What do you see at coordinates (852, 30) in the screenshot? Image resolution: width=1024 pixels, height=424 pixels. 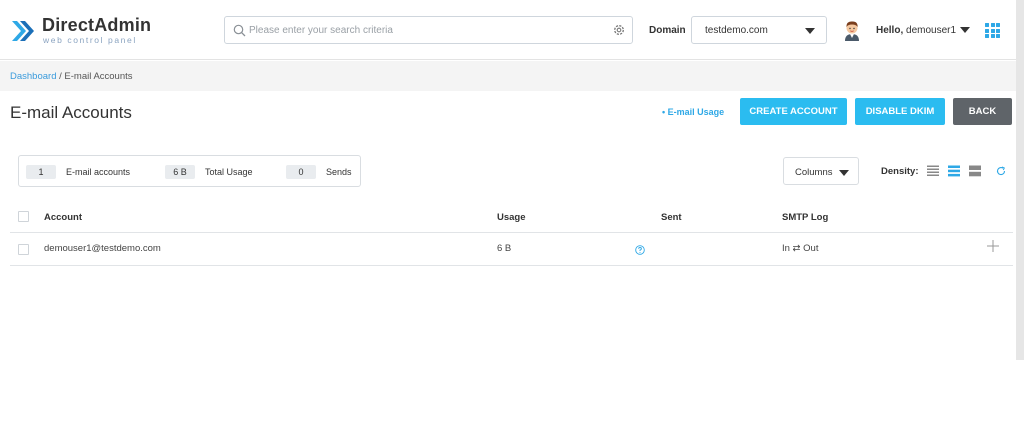 I see `avatar` at bounding box center [852, 30].